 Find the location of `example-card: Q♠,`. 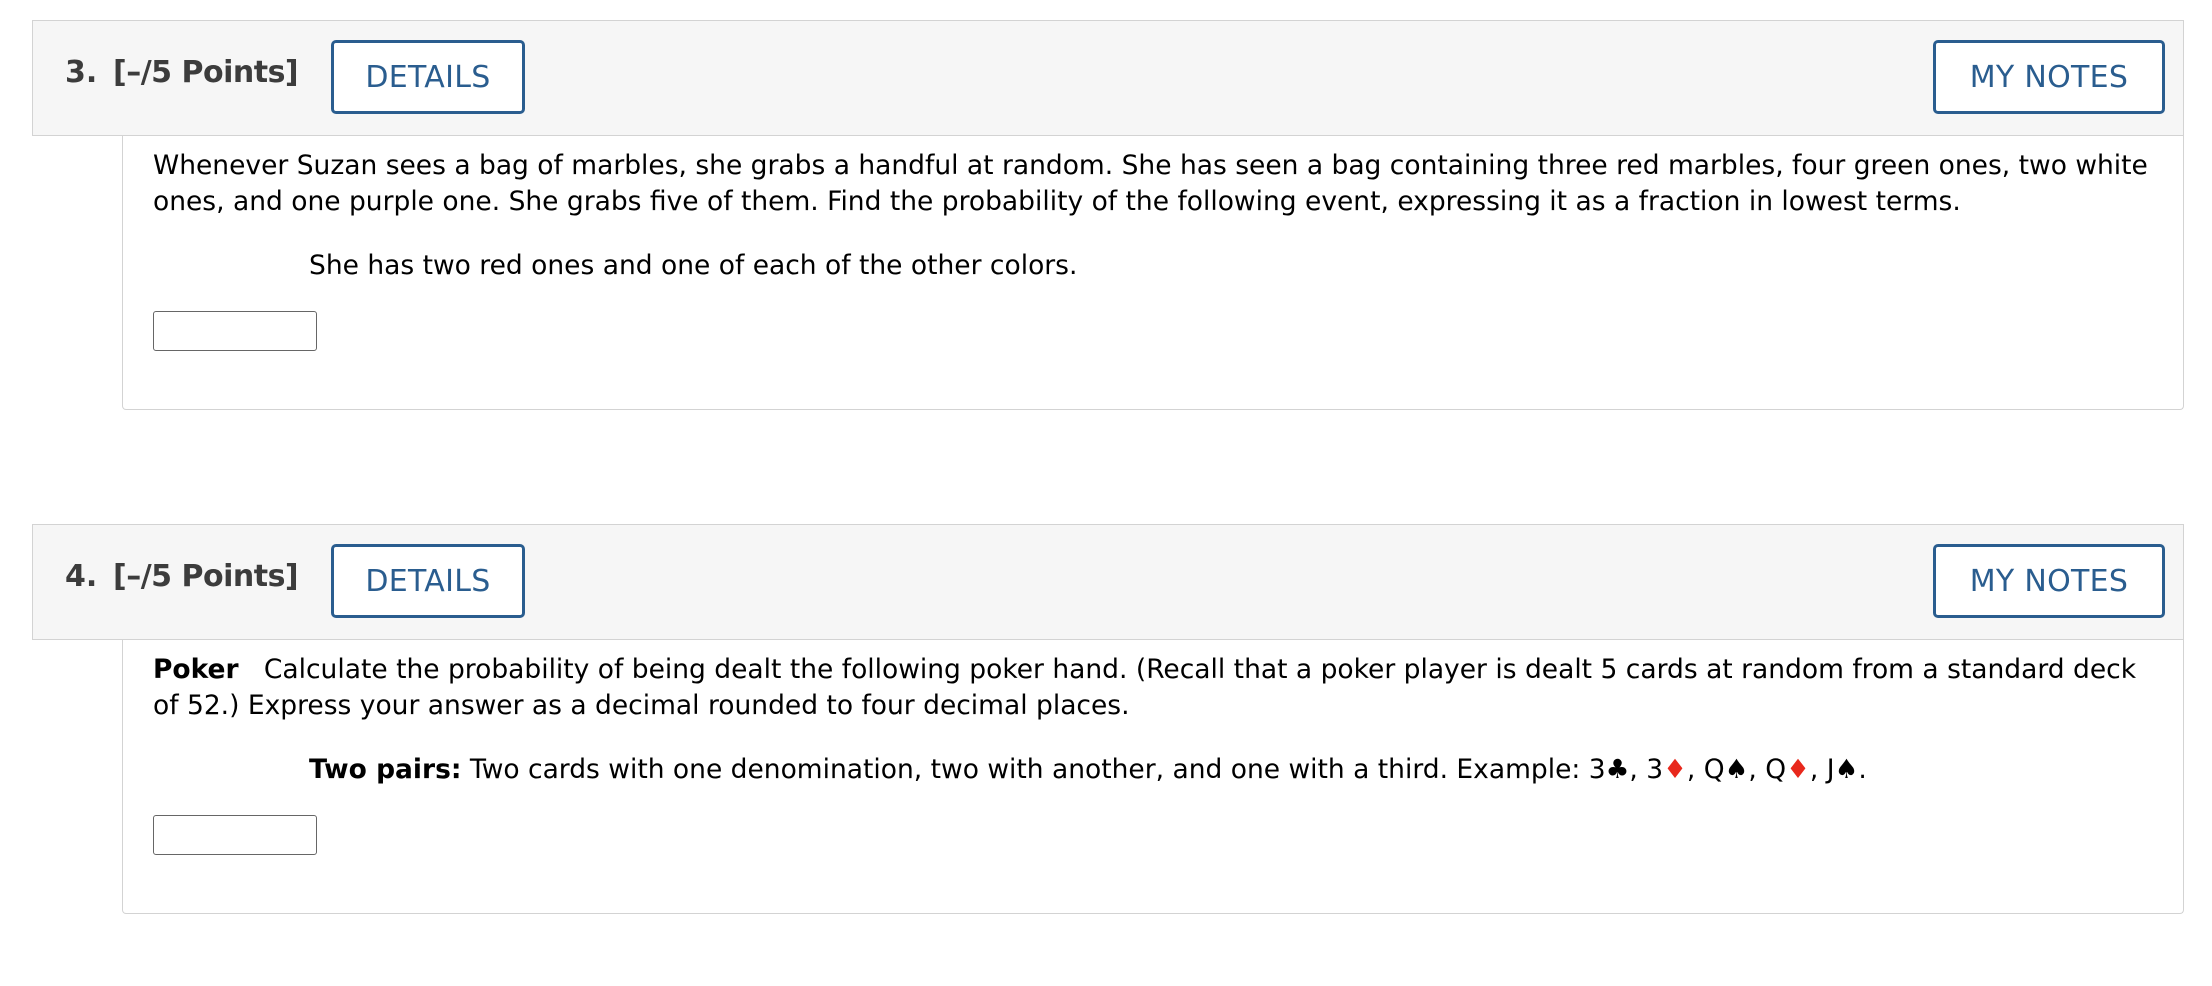

example-card: Q♠, is located at coordinates (1734, 769).